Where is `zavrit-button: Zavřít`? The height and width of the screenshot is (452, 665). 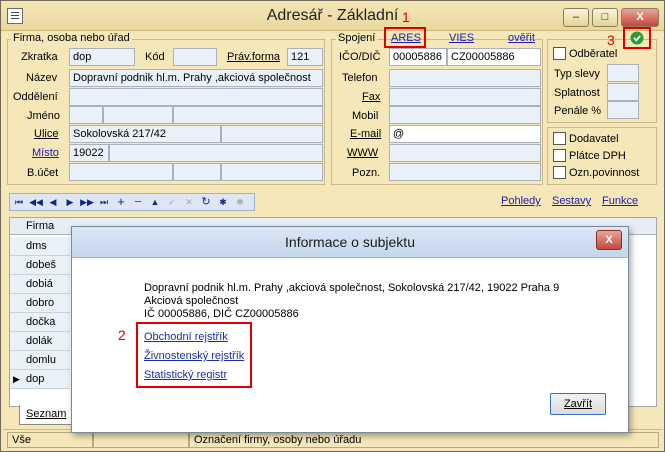 zavrit-button: Zavřít is located at coordinates (578, 404).